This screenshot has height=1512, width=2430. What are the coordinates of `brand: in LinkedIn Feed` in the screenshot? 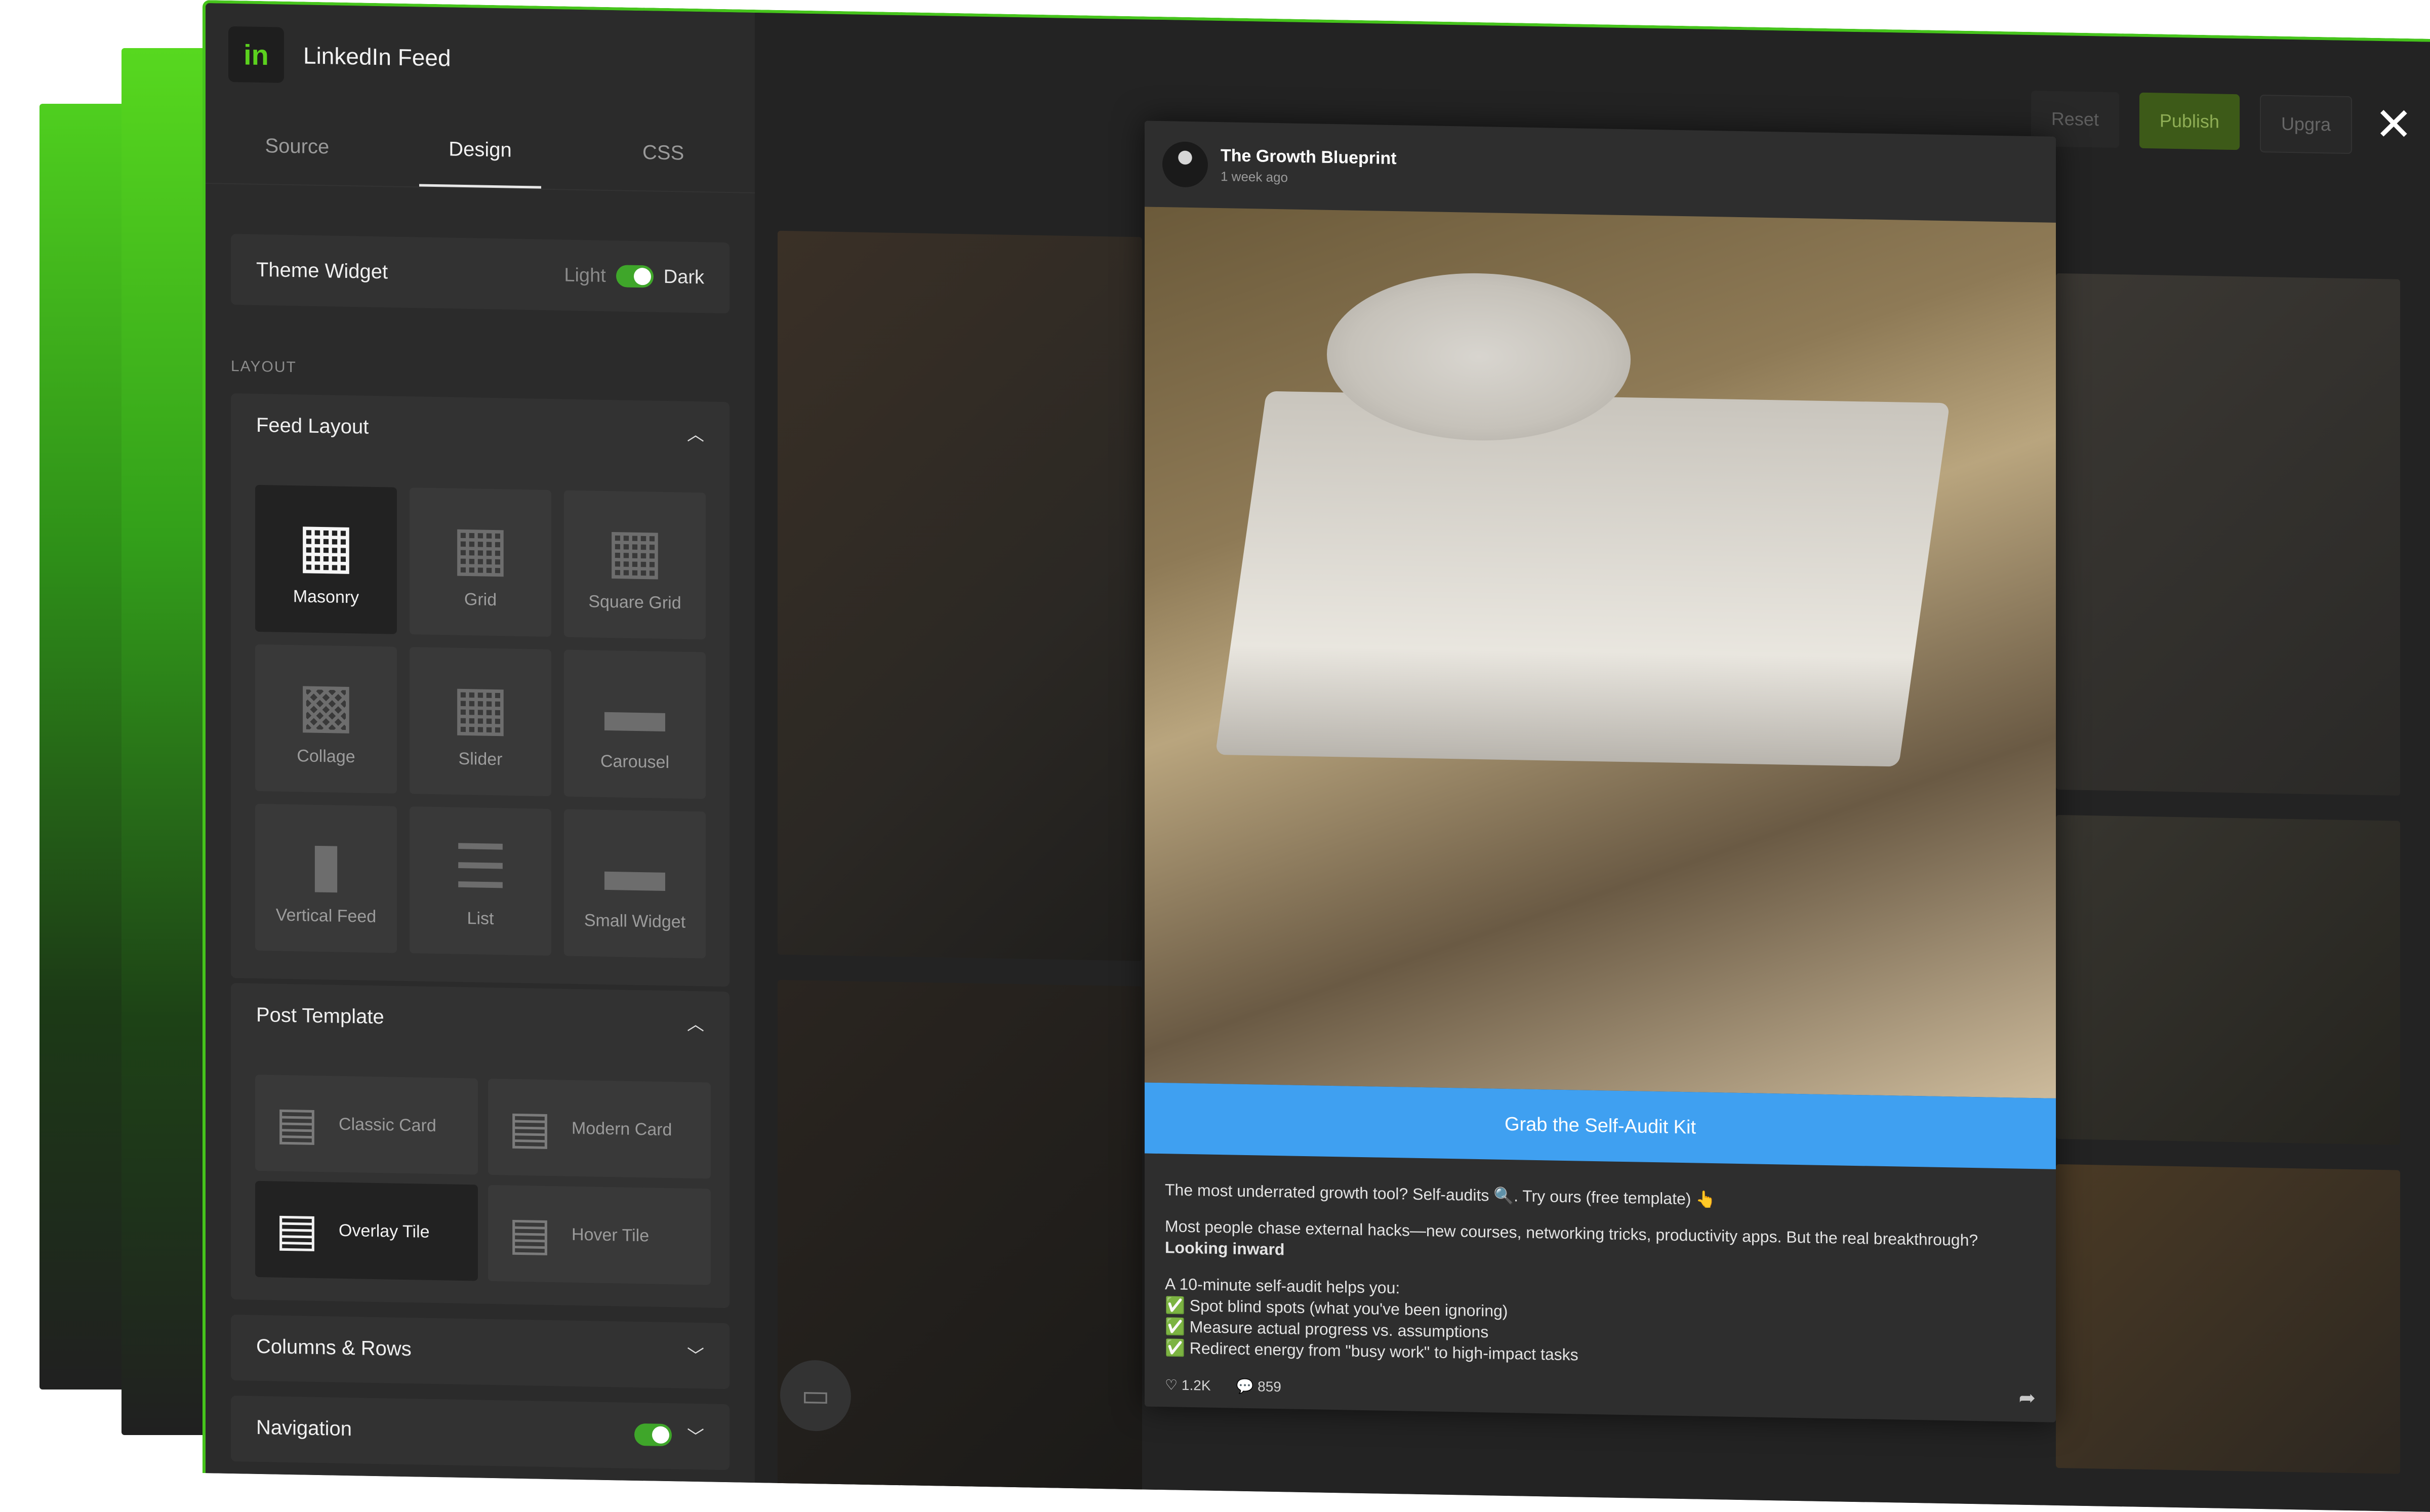 It's located at (339, 56).